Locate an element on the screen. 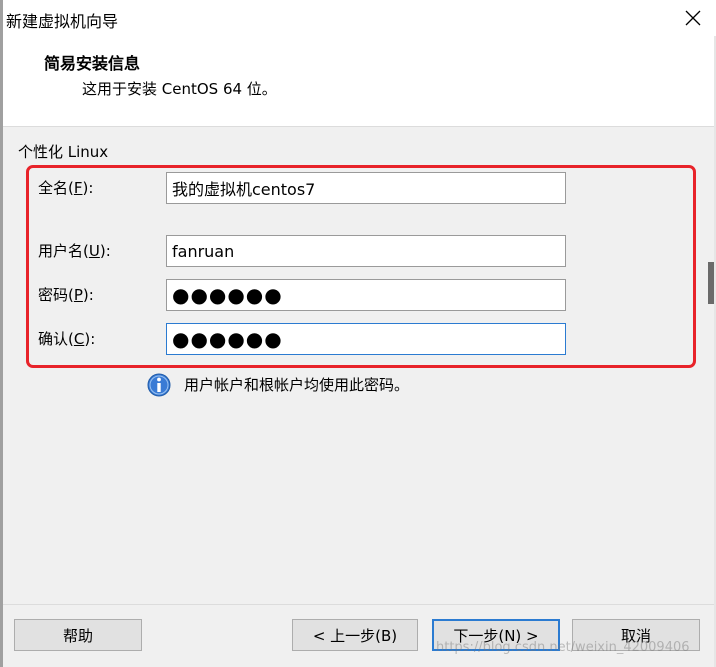  back-button: < 上一步(B) is located at coordinates (355, 635).